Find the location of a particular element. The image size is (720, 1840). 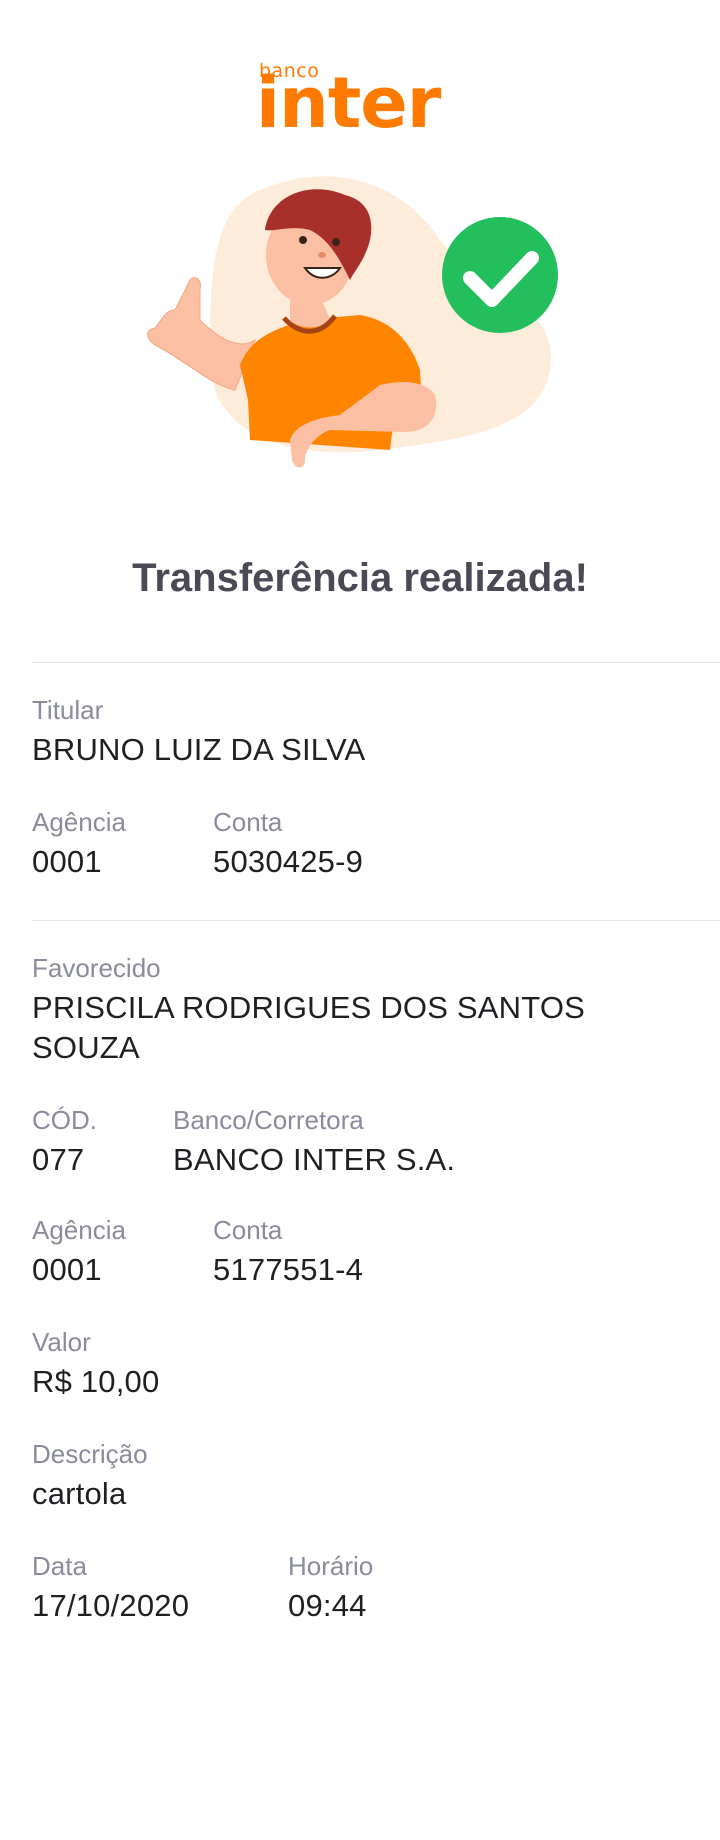

banco-value: BANCO INTER S.A. is located at coordinates (314, 1159).